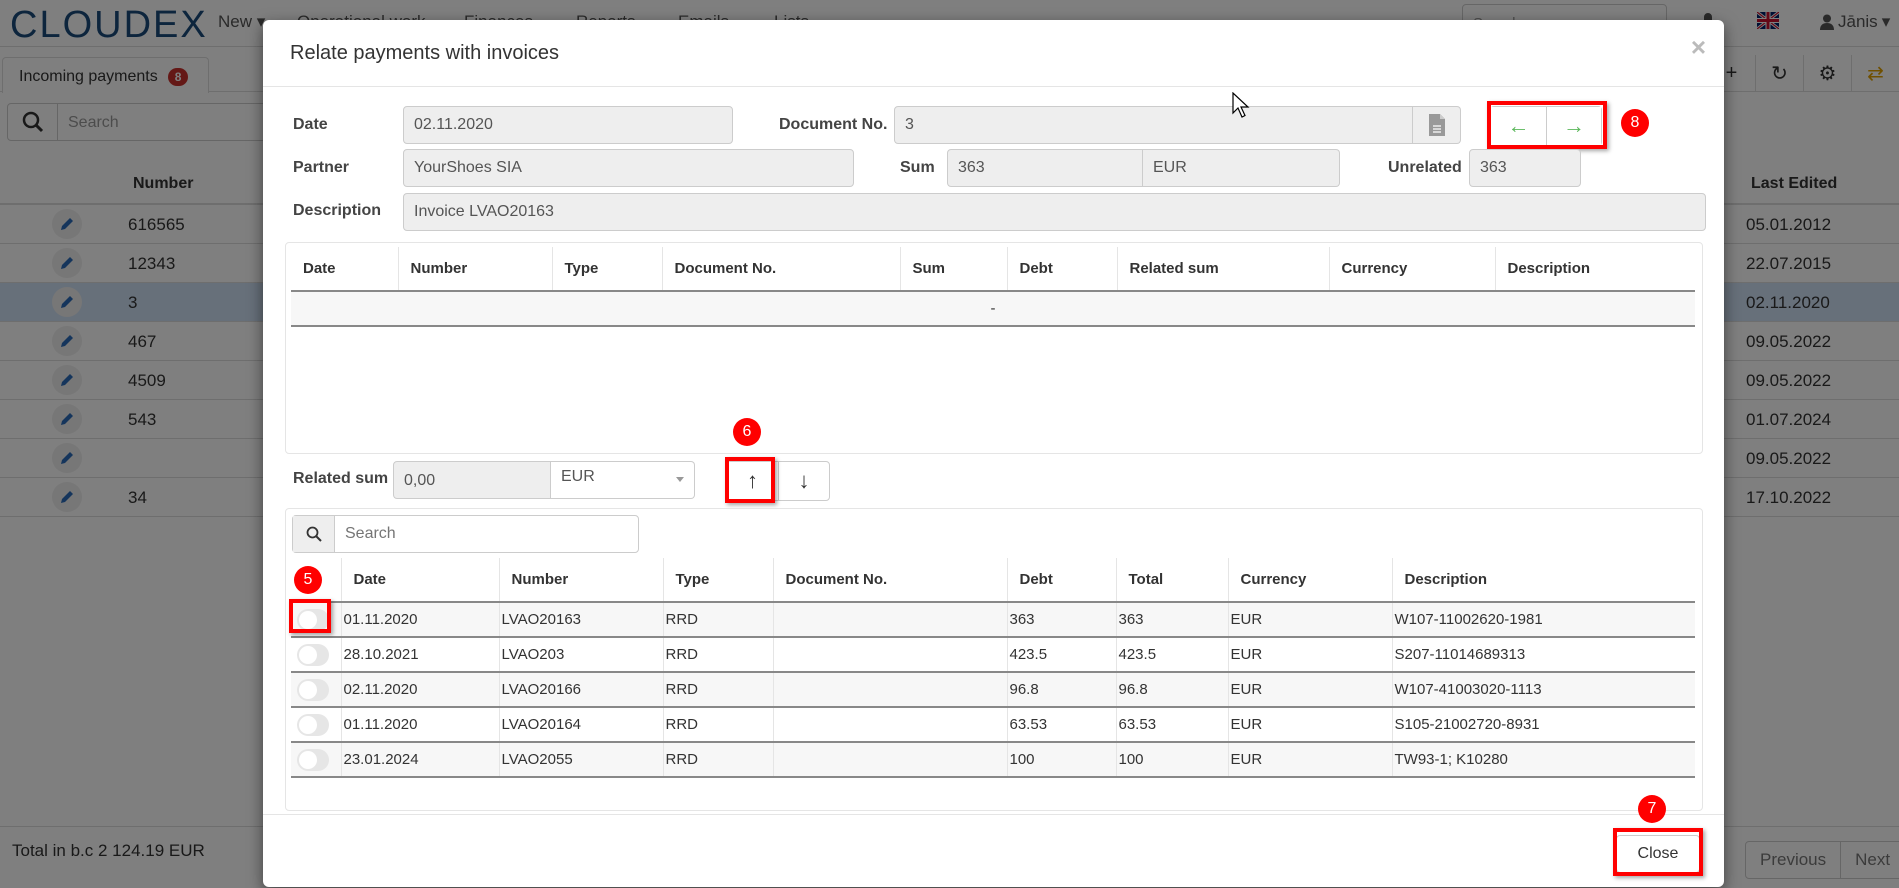 This screenshot has width=1899, height=888. I want to click on cell-number: LVAO2055, so click(581, 760).